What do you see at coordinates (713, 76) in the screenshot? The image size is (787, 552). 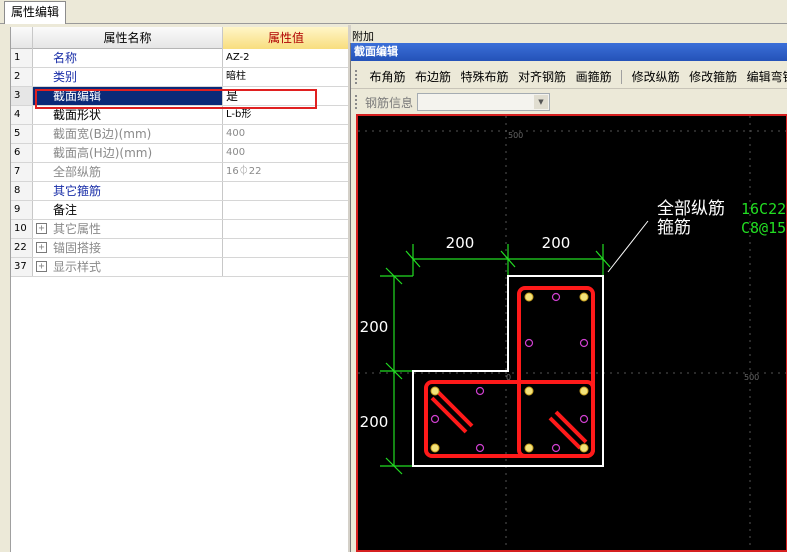 I see `modify-stirrup-button: 修改箍筋` at bounding box center [713, 76].